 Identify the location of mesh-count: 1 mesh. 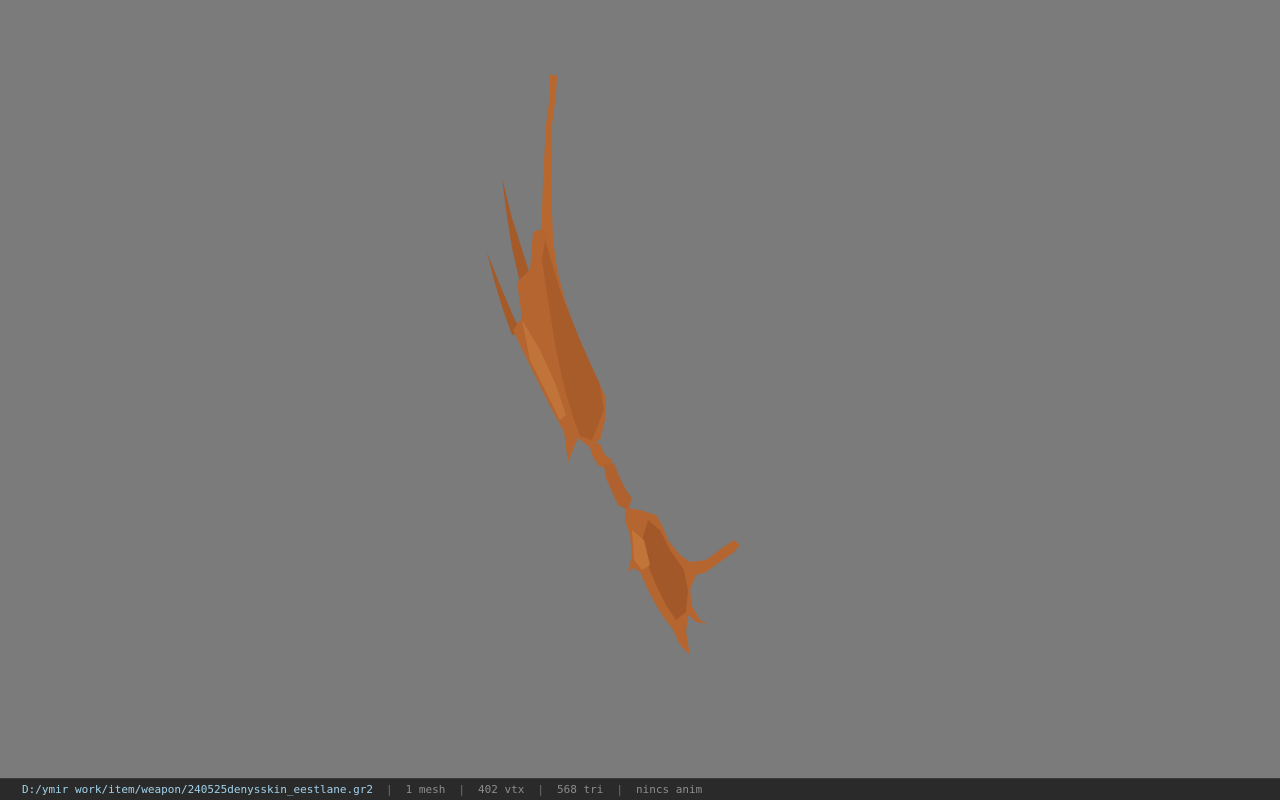
(425, 789).